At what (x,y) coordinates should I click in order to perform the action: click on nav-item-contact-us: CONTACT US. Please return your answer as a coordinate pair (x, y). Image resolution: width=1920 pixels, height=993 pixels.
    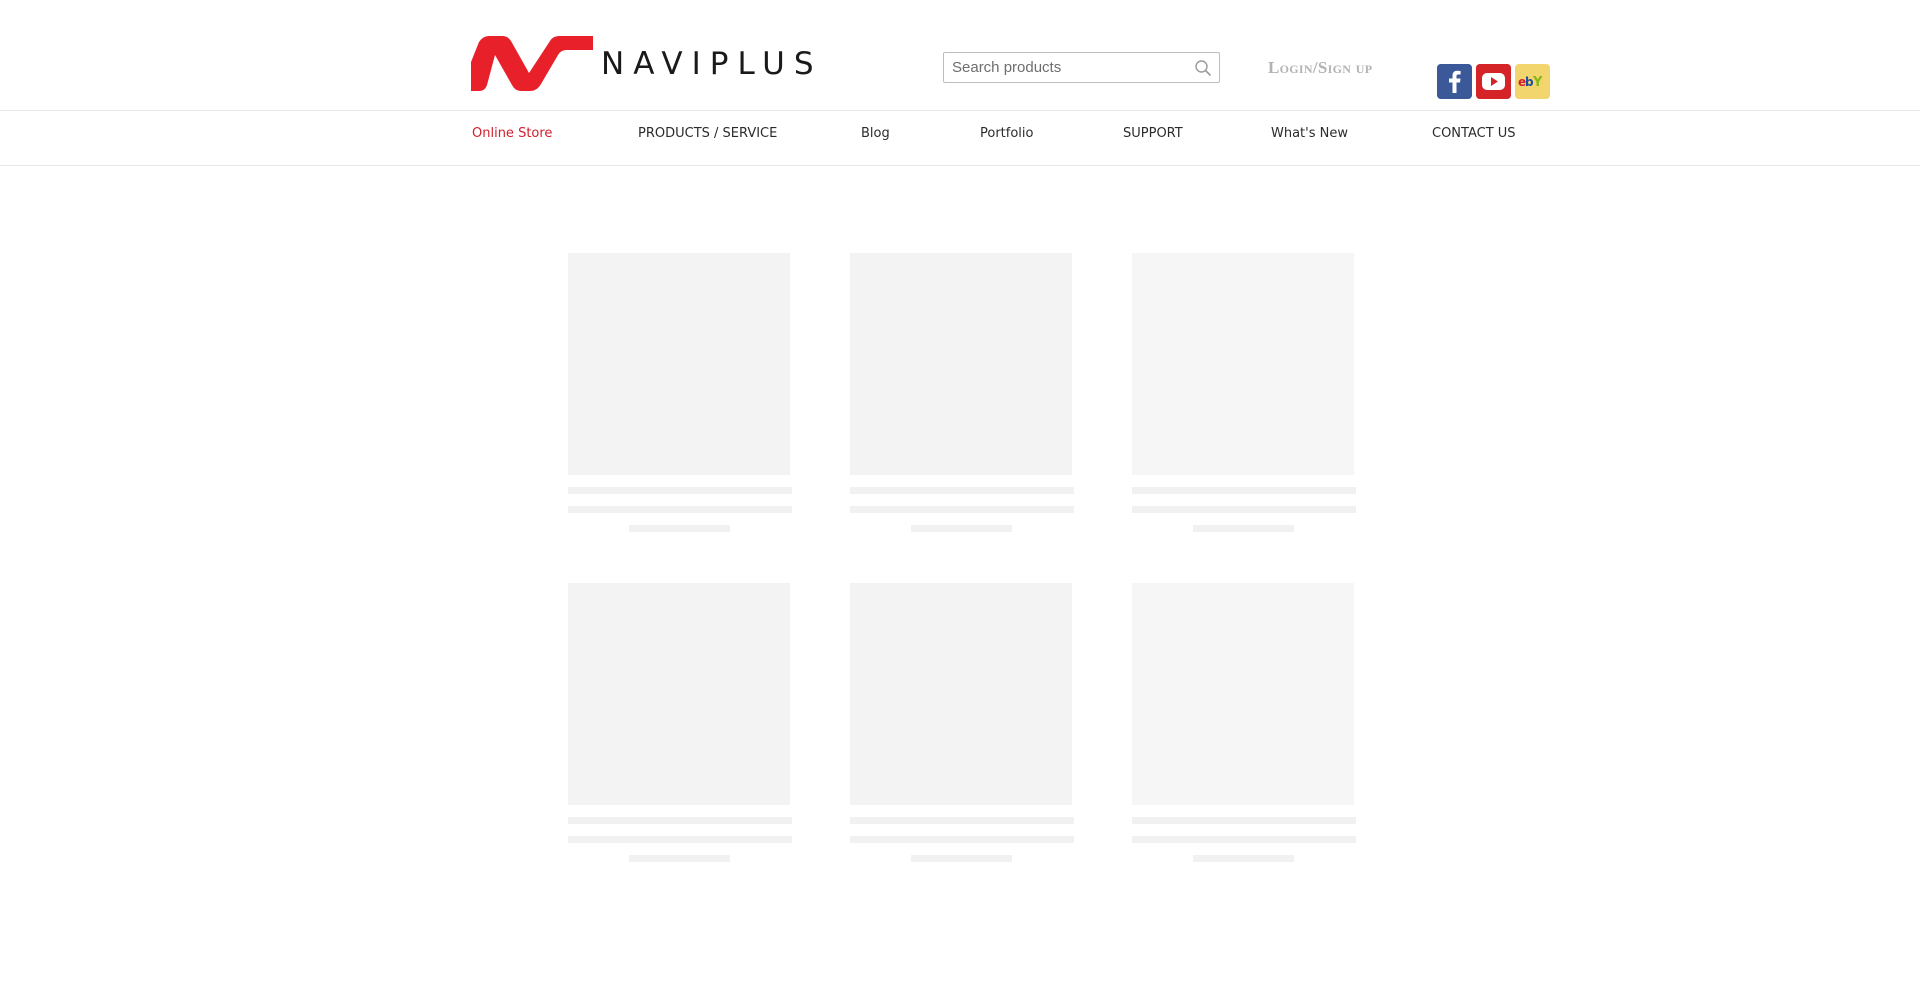
    Looking at the image, I should click on (1474, 133).